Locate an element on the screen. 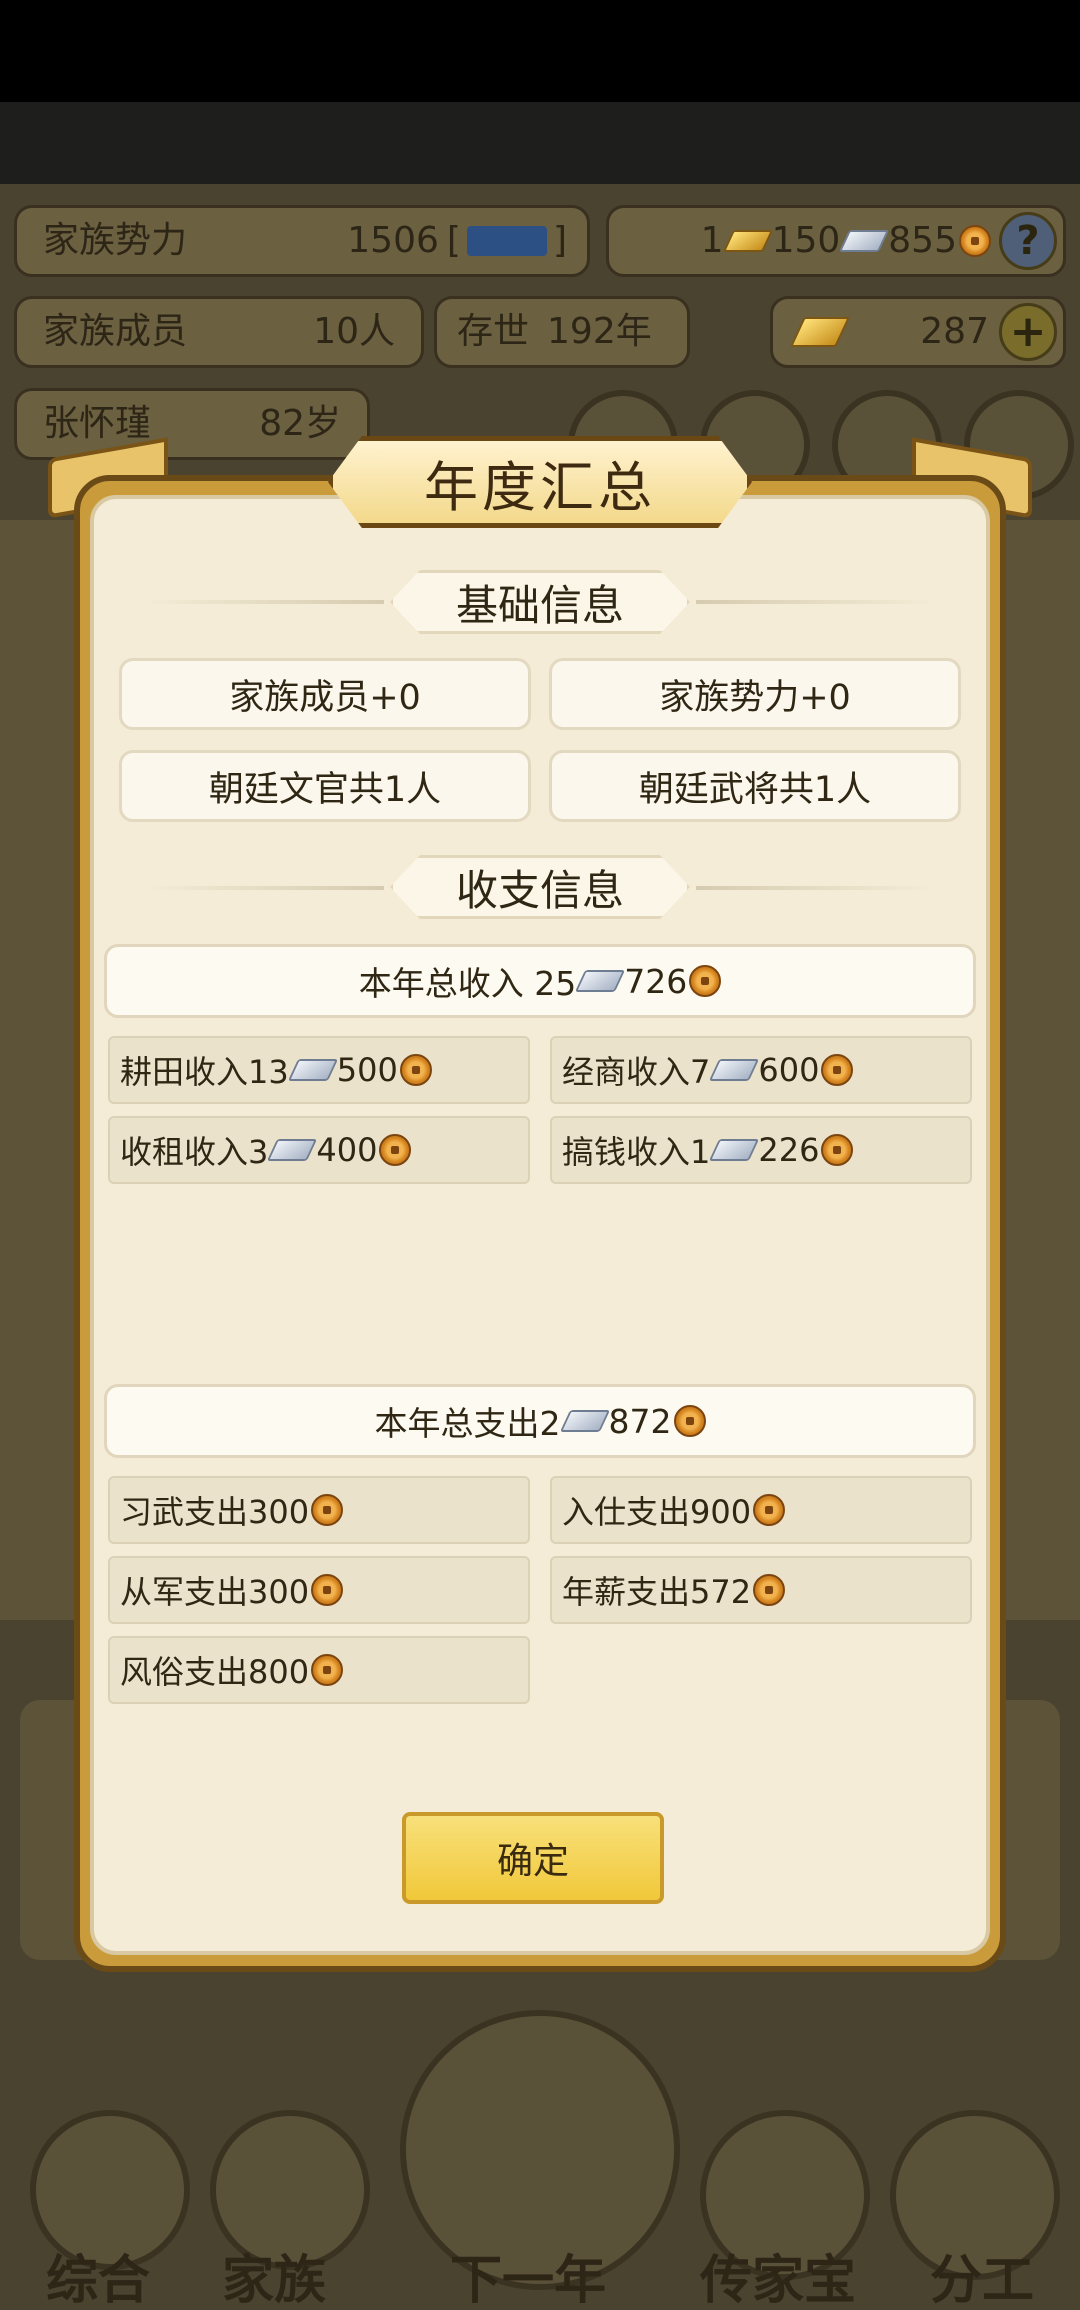  income-rent: 收租收入3 400 is located at coordinates (319, 1150).